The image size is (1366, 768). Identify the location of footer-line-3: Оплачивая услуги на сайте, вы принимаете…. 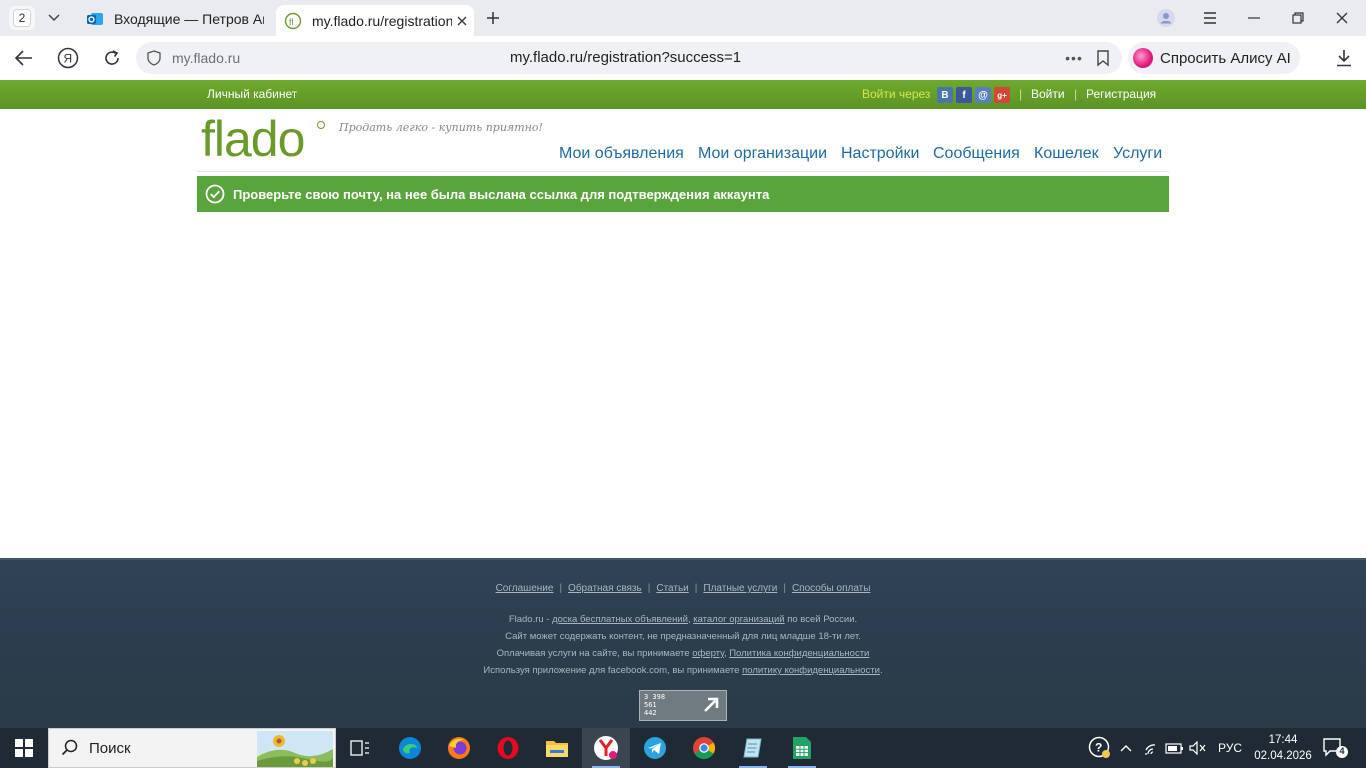
(683, 653).